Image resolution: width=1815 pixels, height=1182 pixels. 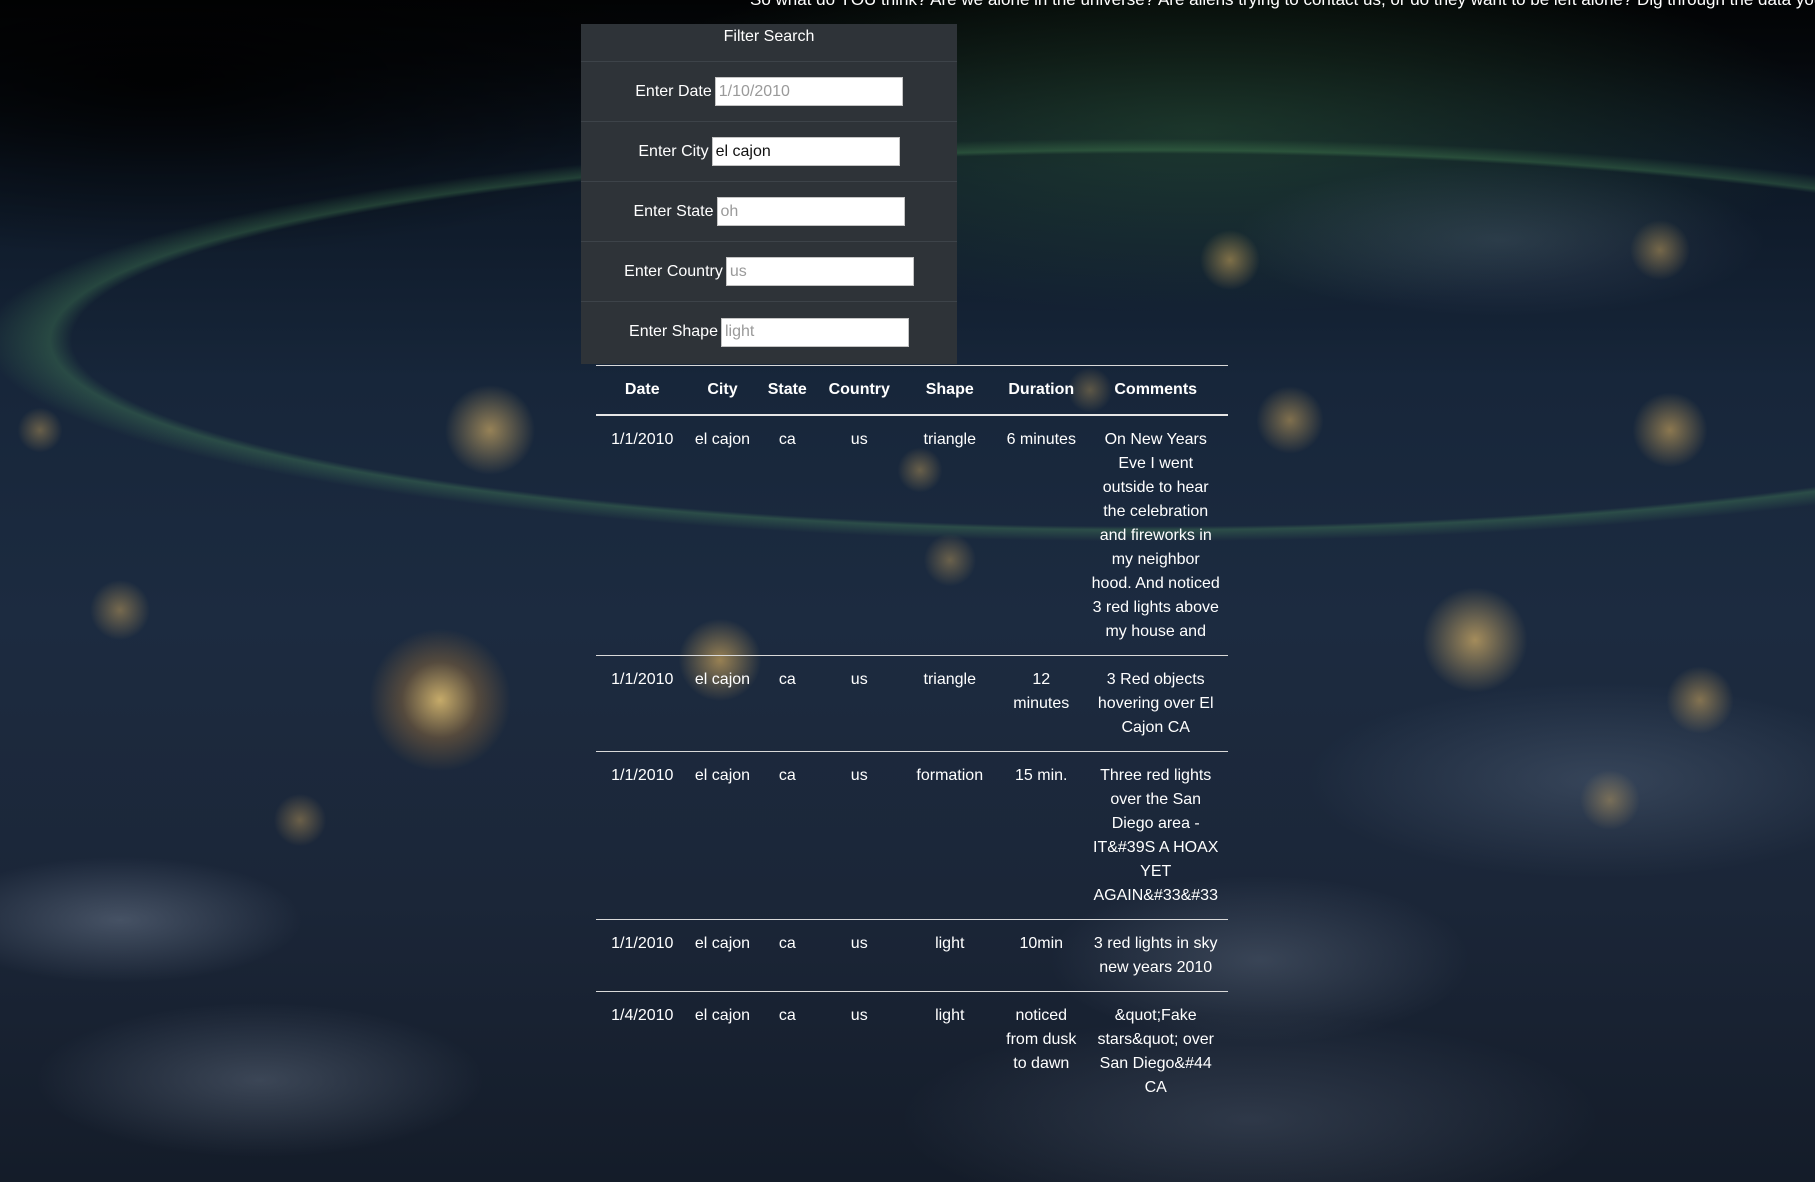 I want to click on cell-duration: 10min, so click(x=1041, y=955).